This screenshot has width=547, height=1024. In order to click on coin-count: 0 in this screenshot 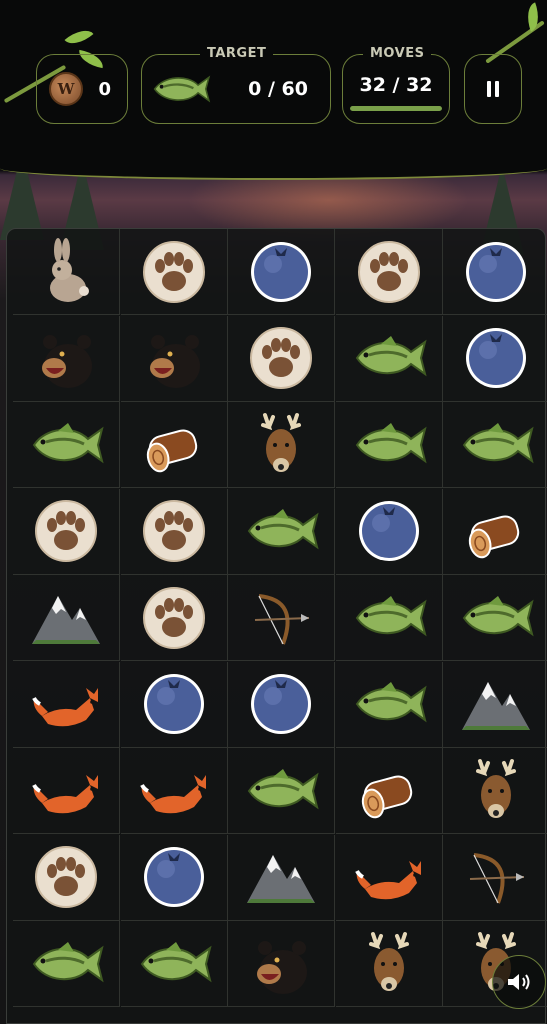, I will do `click(104, 89)`.